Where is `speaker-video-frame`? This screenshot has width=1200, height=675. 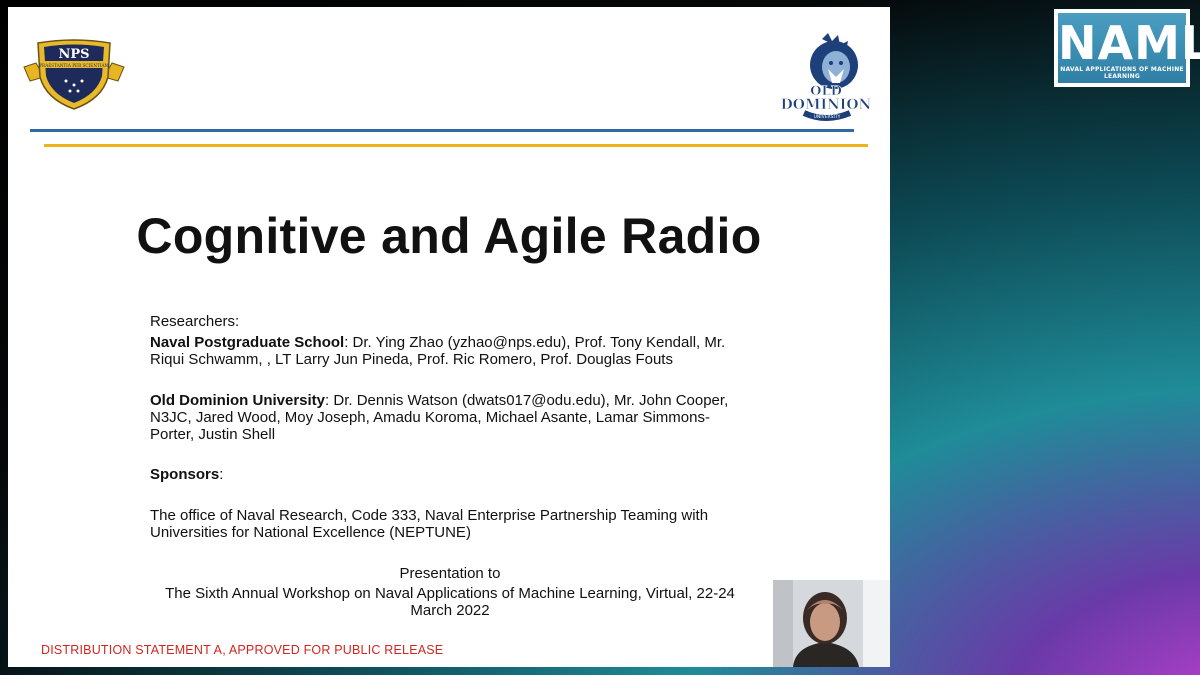
speaker-video-frame is located at coordinates (831, 623).